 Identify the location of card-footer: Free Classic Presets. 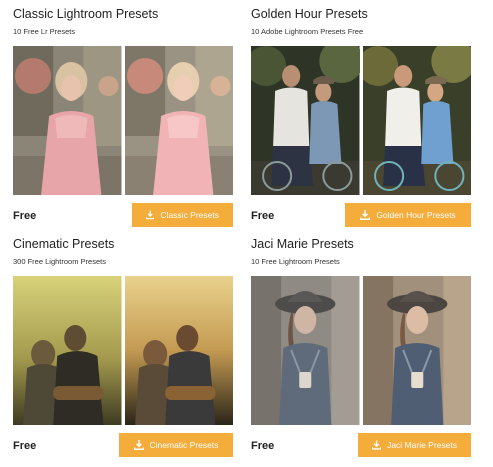
(124, 216).